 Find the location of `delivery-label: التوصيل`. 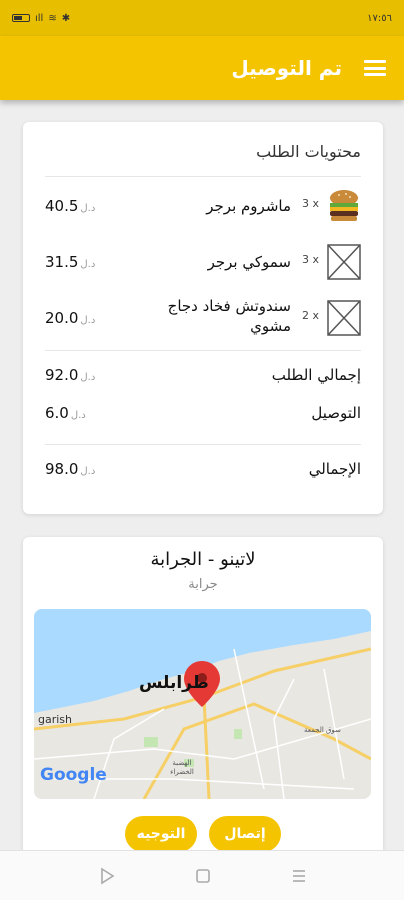

delivery-label: التوصيل is located at coordinates (336, 413).